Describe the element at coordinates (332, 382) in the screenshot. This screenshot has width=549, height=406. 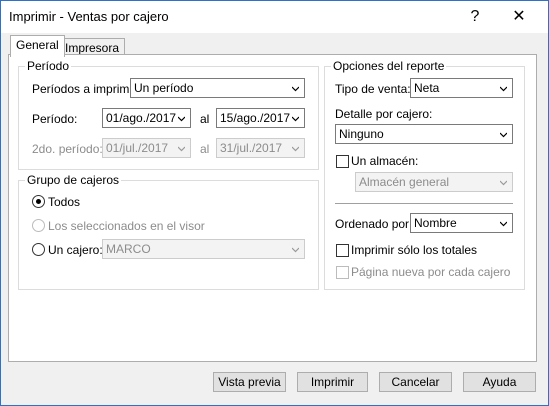
I see `imprimir-button: Imprimir` at that location.